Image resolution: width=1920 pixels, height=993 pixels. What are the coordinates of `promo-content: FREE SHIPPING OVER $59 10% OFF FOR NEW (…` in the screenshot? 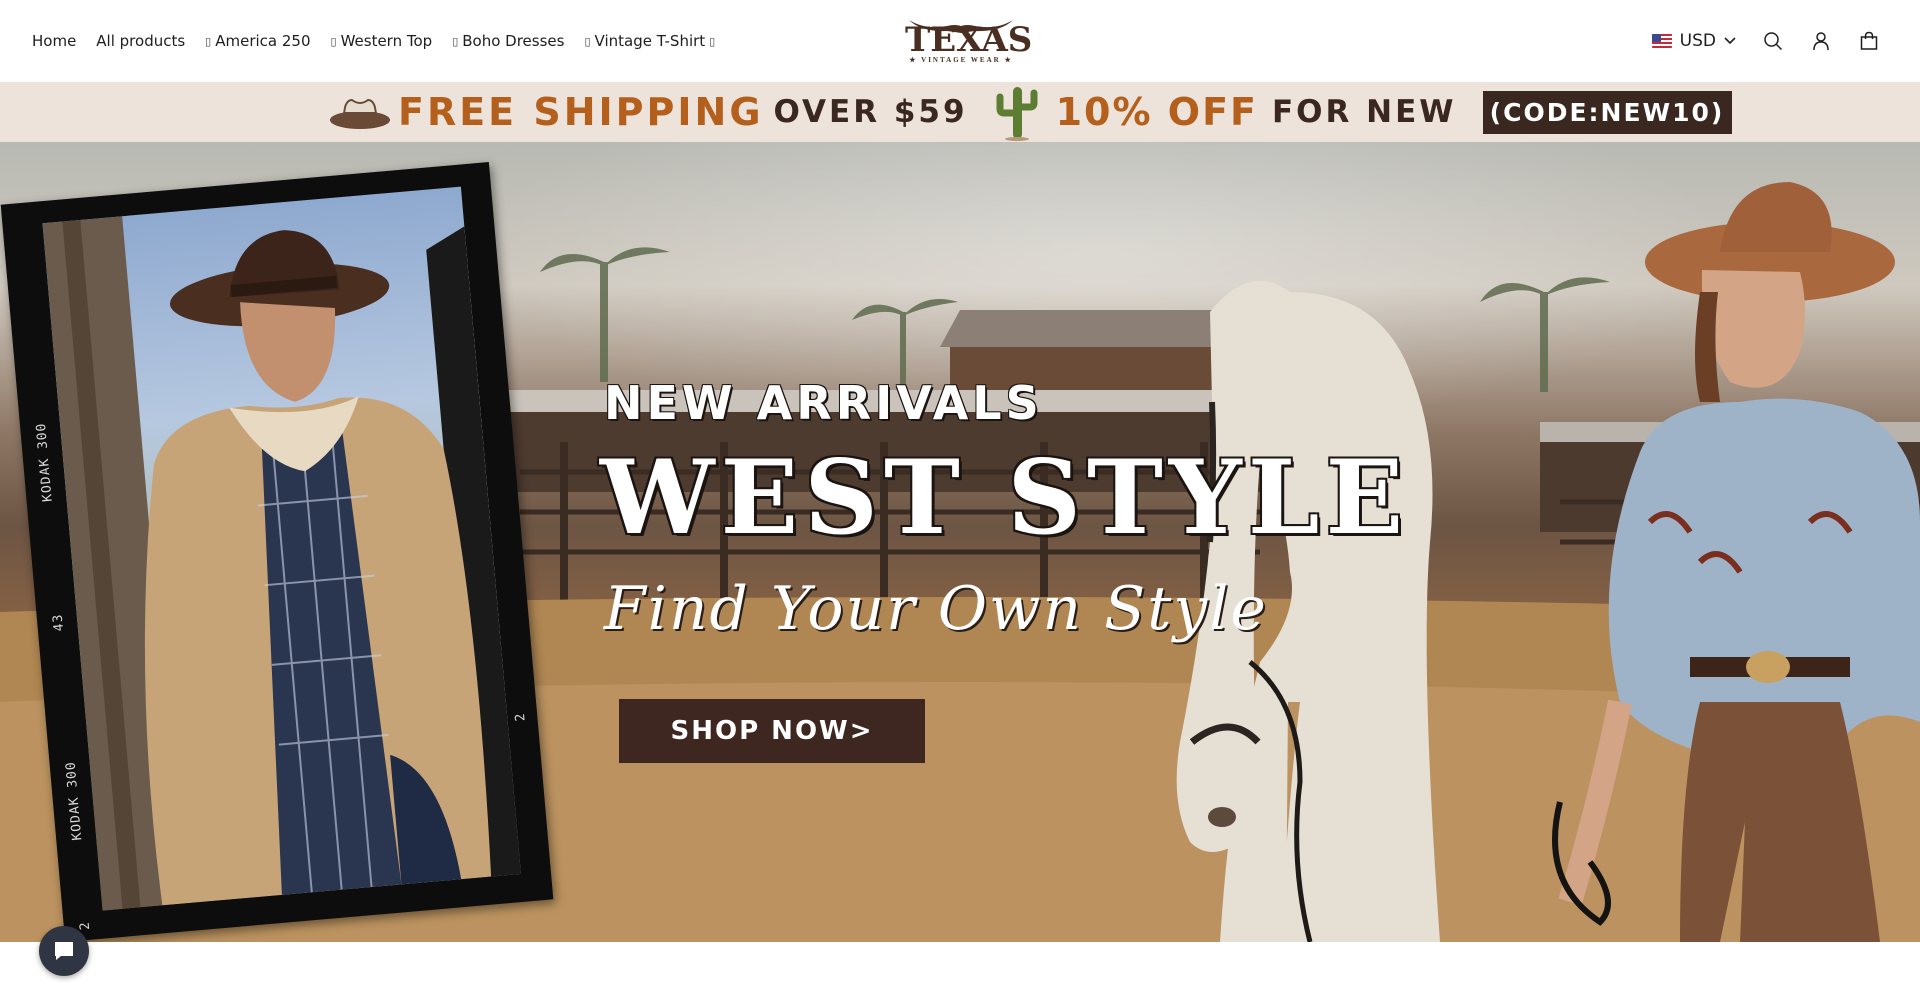 It's located at (1030, 112).